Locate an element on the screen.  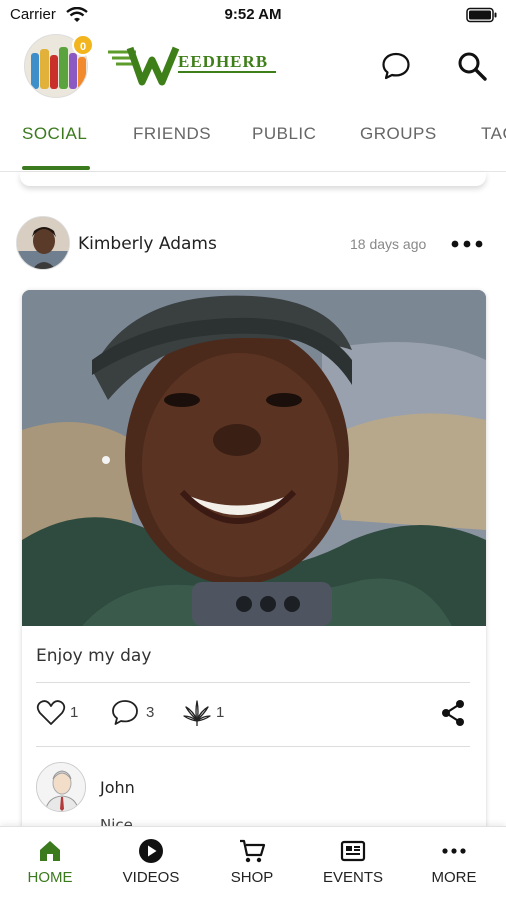
nav-events: EVENTS is located at coordinates (353, 863).